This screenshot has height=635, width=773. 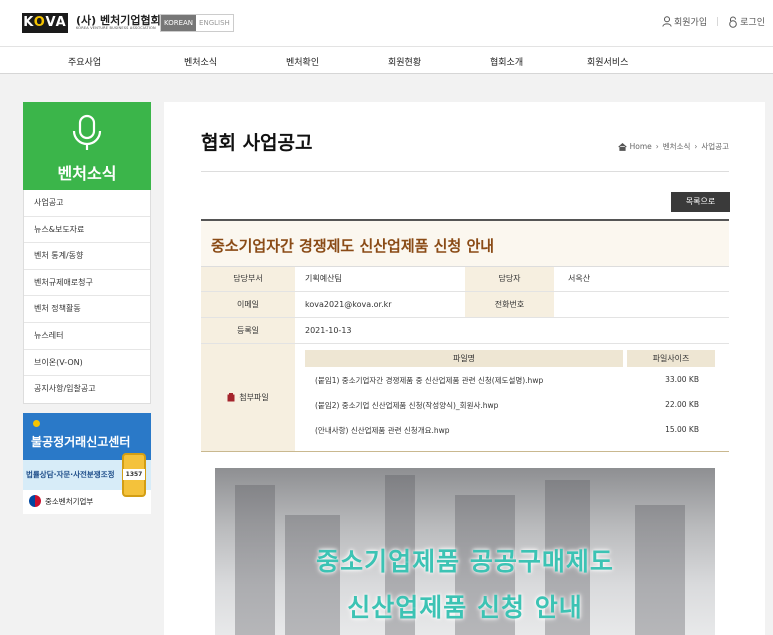 I want to click on taegeuk-icon, so click(x=35, y=501).